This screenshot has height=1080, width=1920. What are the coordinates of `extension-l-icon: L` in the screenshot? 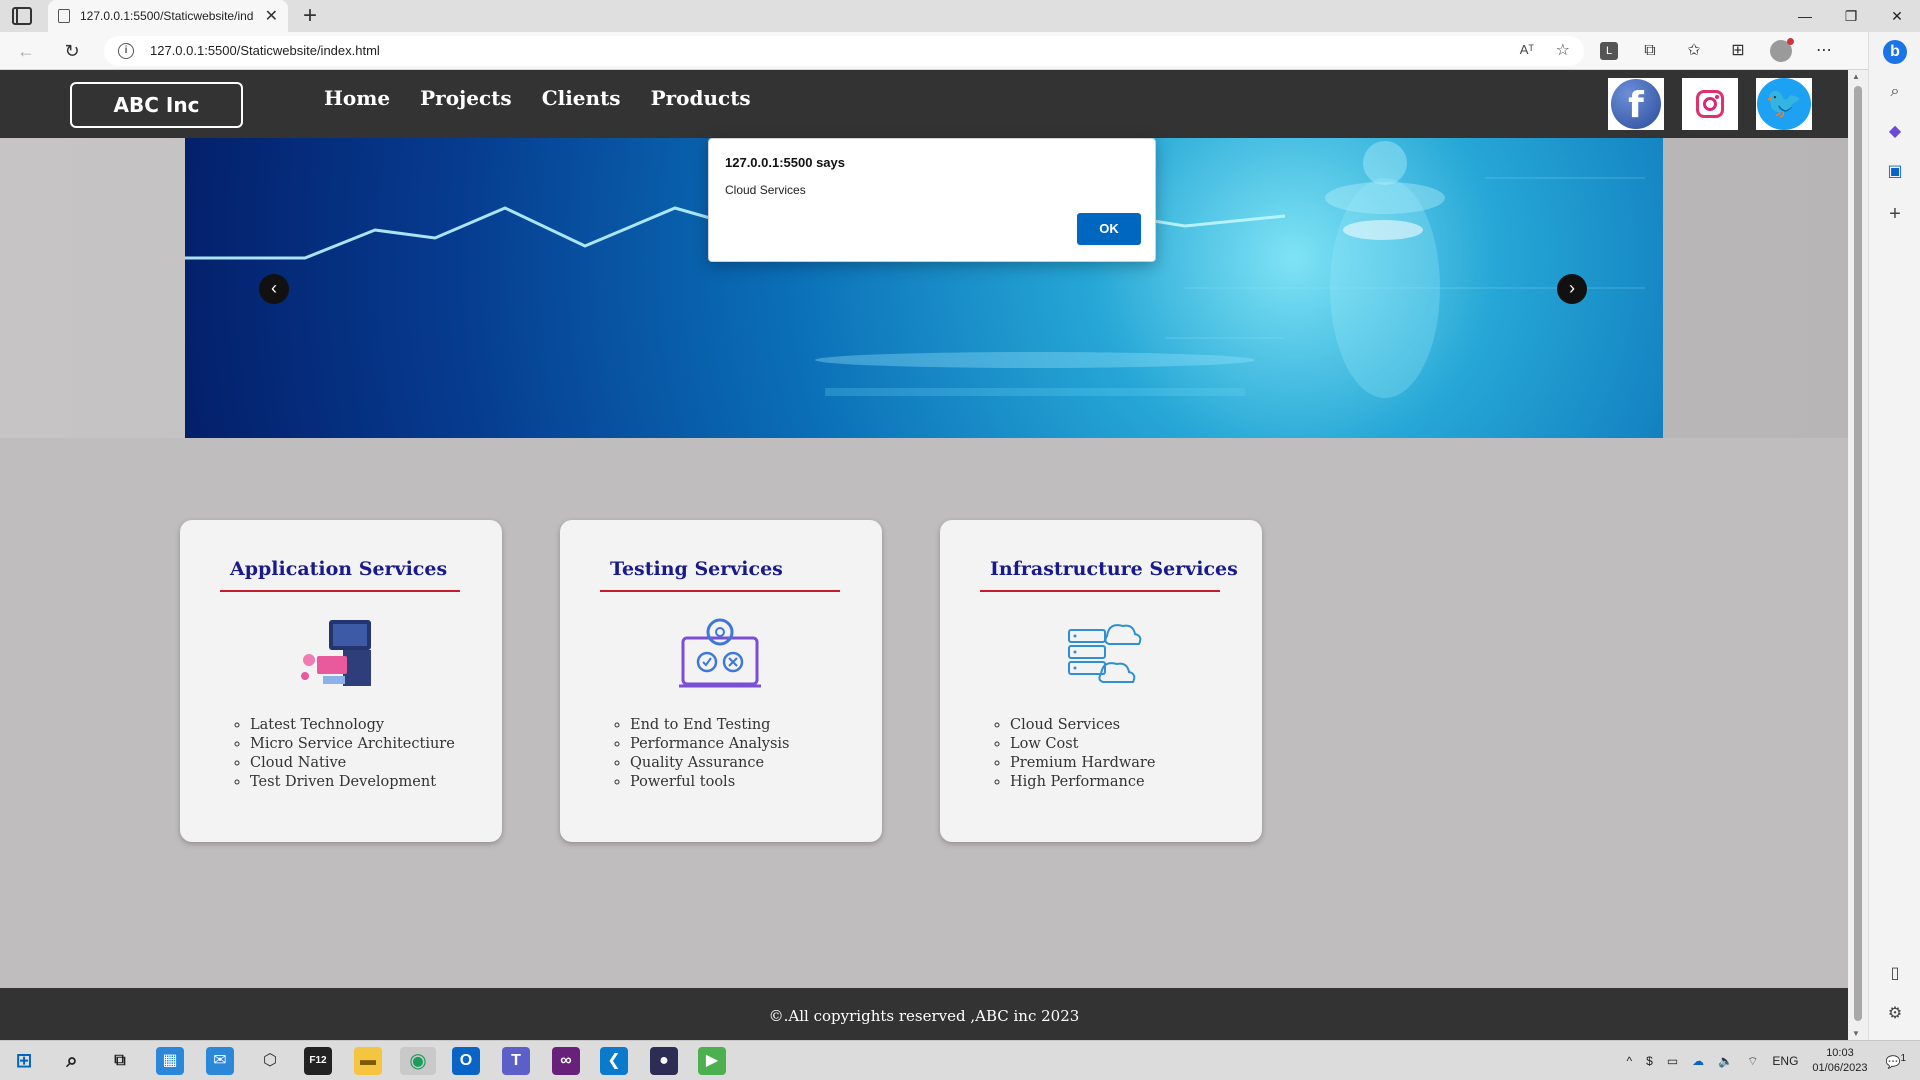 It's located at (1609, 51).